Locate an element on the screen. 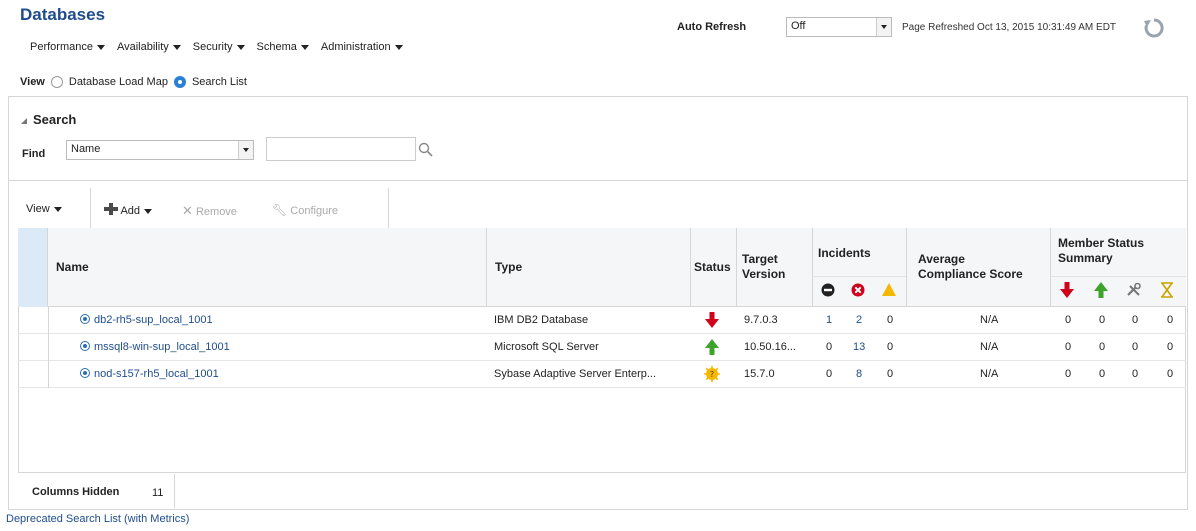 This screenshot has width=1196, height=531. x-icon: ✕ is located at coordinates (187, 210).